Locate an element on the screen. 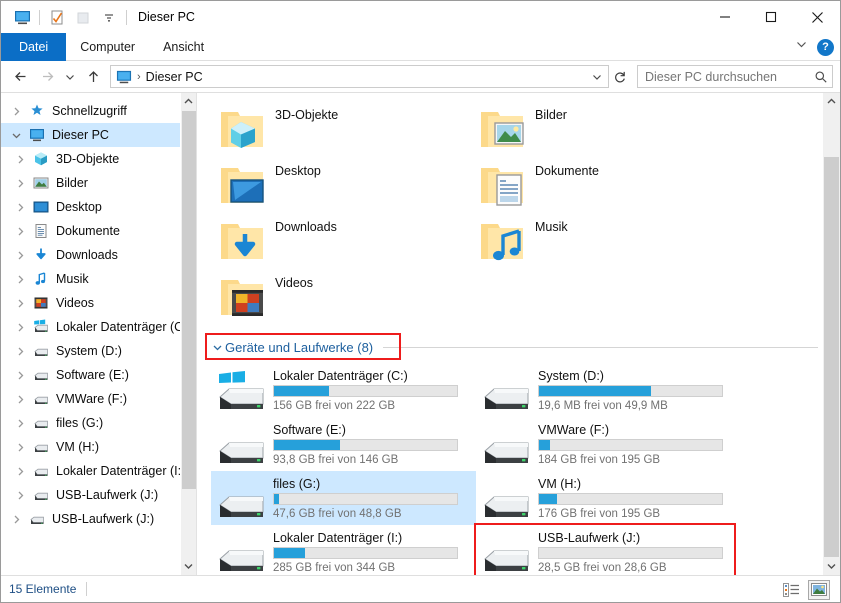 This screenshot has height=603, width=841. close-button is located at coordinates (817, 17).